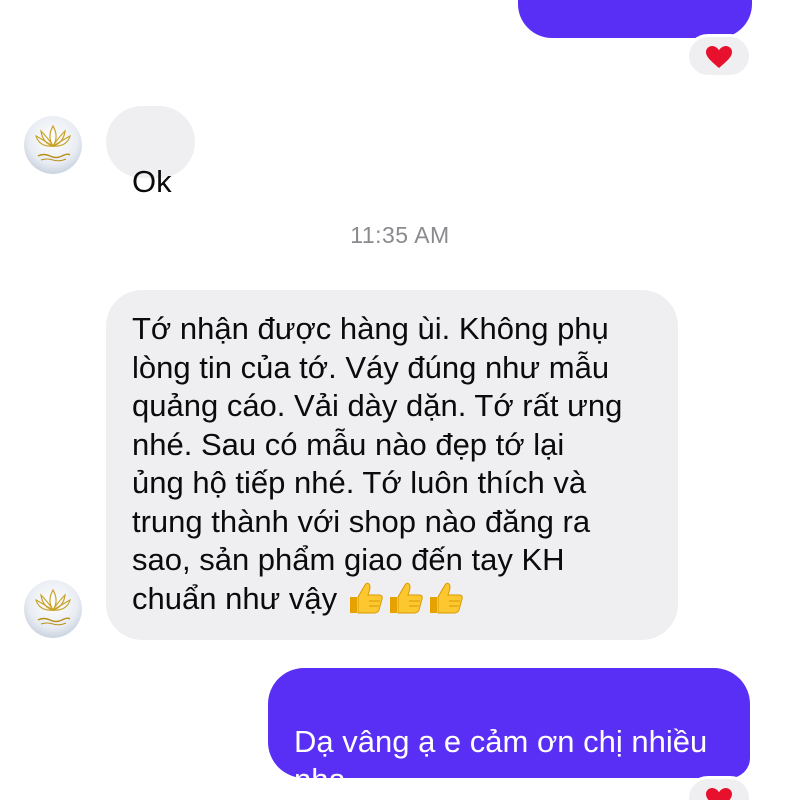 The height and width of the screenshot is (800, 800). I want to click on message-text: Ok, so click(152, 181).